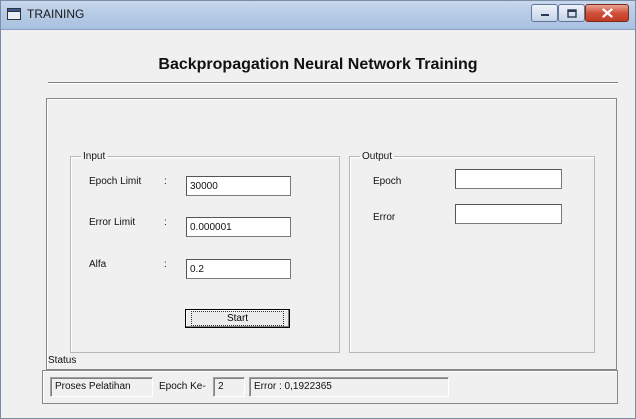 The image size is (636, 419). Describe the element at coordinates (238, 227) in the screenshot. I see `error-limit-input` at that location.